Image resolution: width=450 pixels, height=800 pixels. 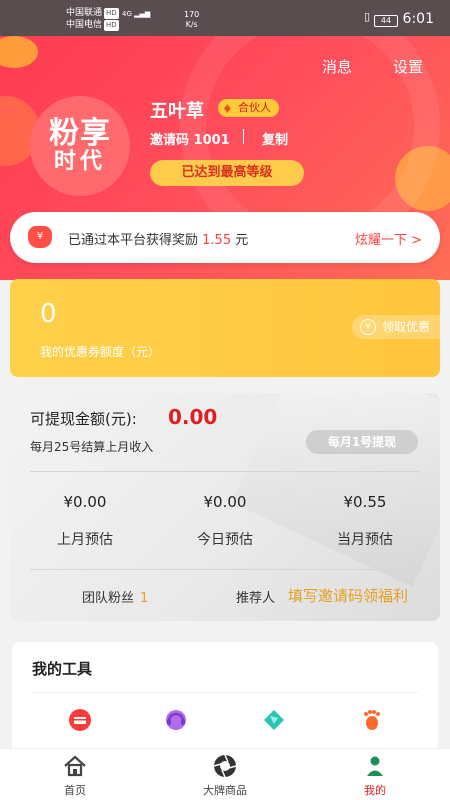 I want to click on battery-icon: 44, so click(x=386, y=21).